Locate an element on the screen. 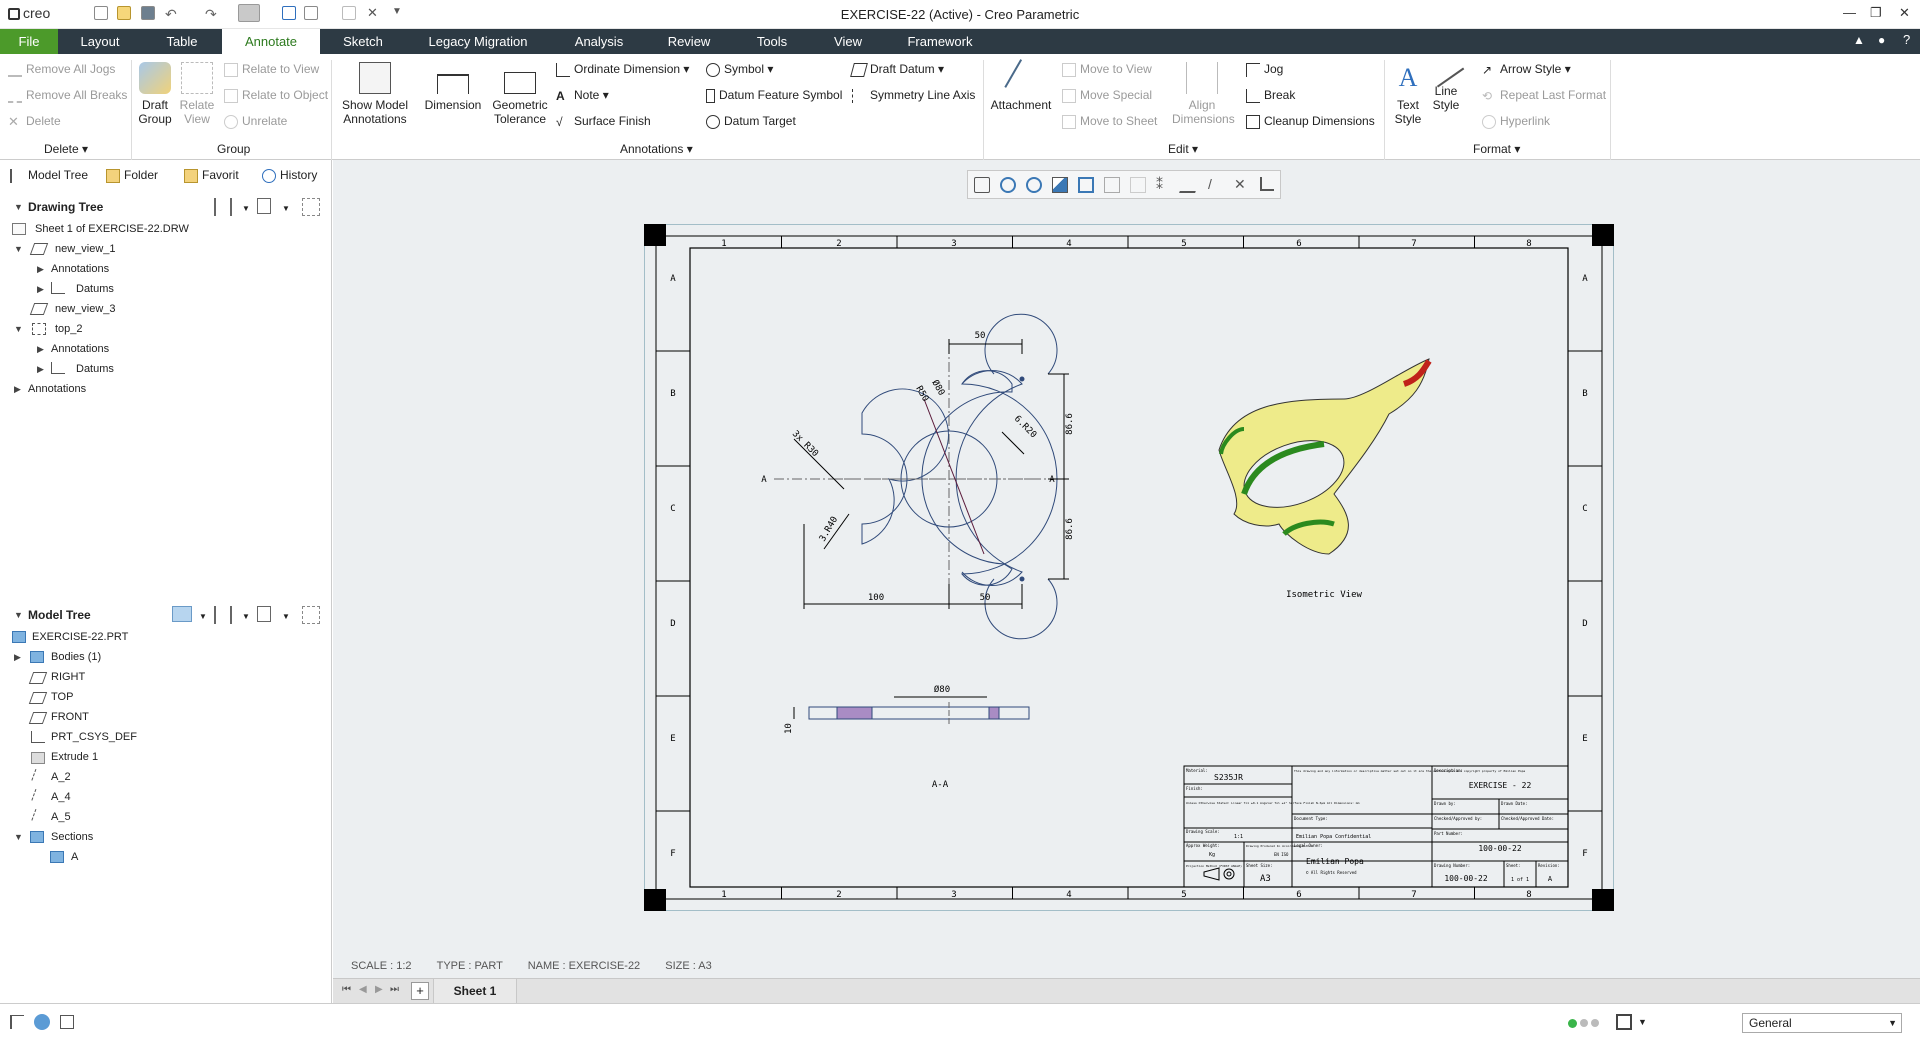 This screenshot has width=1920, height=1040. dimension-button: Dimension is located at coordinates (453, 87).